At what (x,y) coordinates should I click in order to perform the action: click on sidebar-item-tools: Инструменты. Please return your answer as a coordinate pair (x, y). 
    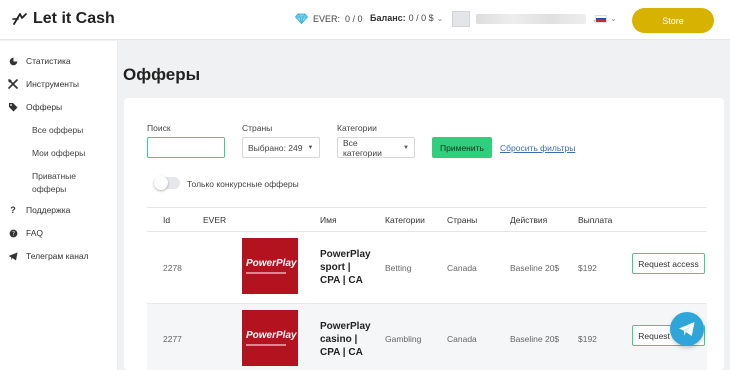
    Looking at the image, I should click on (43, 84).